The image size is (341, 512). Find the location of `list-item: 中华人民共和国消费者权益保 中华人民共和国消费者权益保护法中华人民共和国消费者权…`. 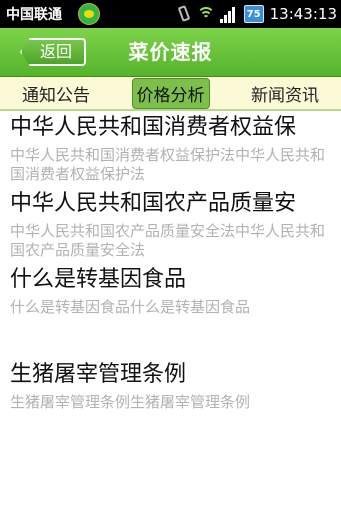

list-item: 中华人民共和国消费者权益保 中华人民共和国消费者权益保护法中华人民共和国消费者权… is located at coordinates (173, 149).